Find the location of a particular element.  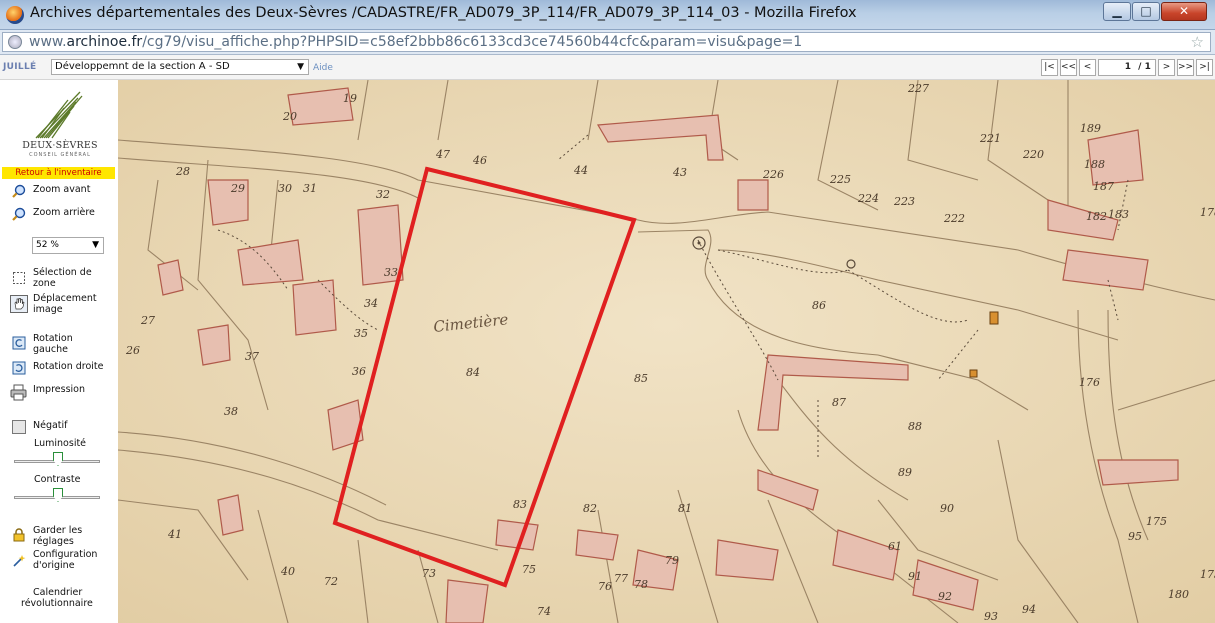

brightness-handle is located at coordinates (58, 459).